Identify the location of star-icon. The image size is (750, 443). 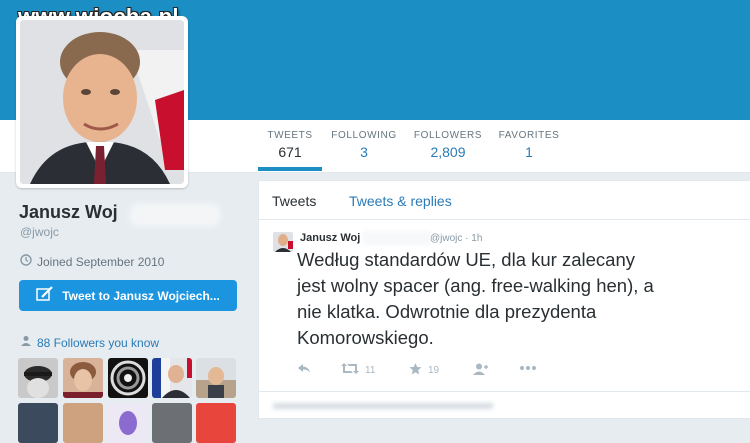
(415, 370).